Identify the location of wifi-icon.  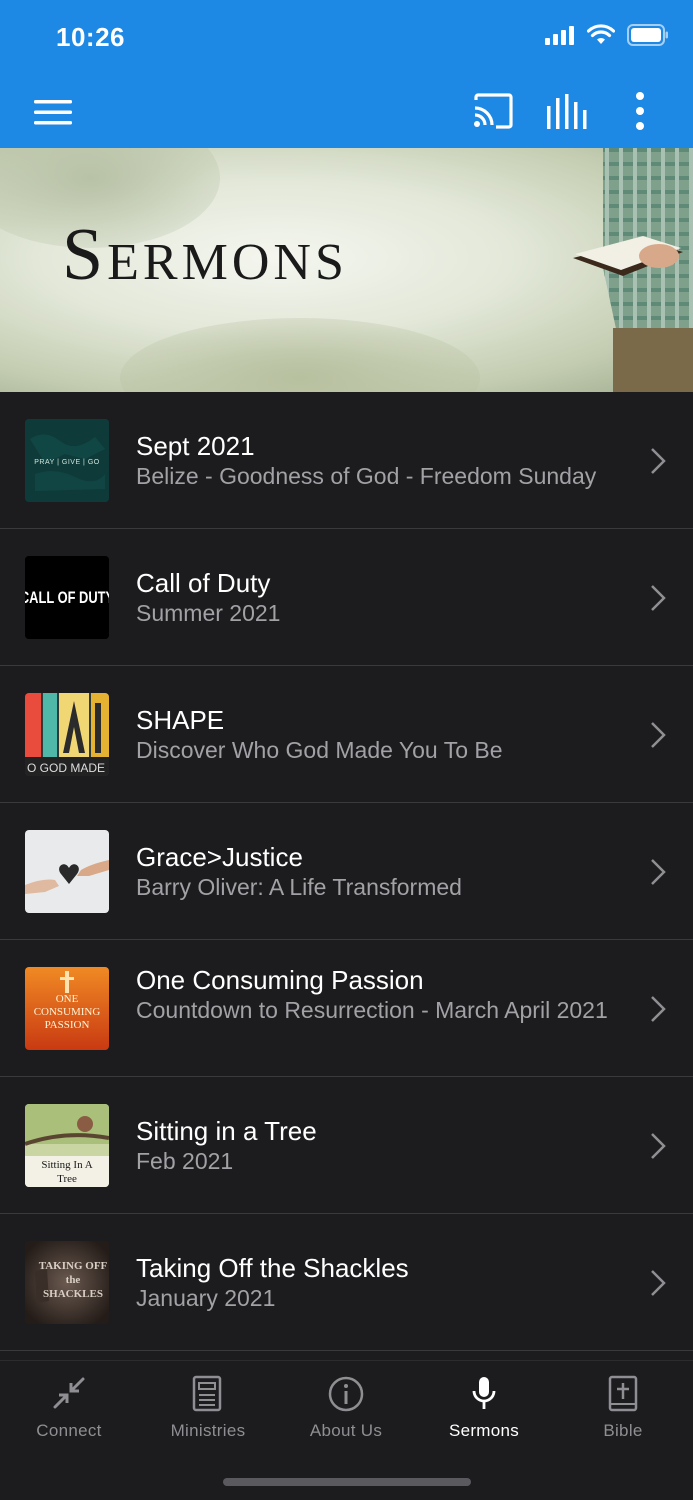
(601, 34).